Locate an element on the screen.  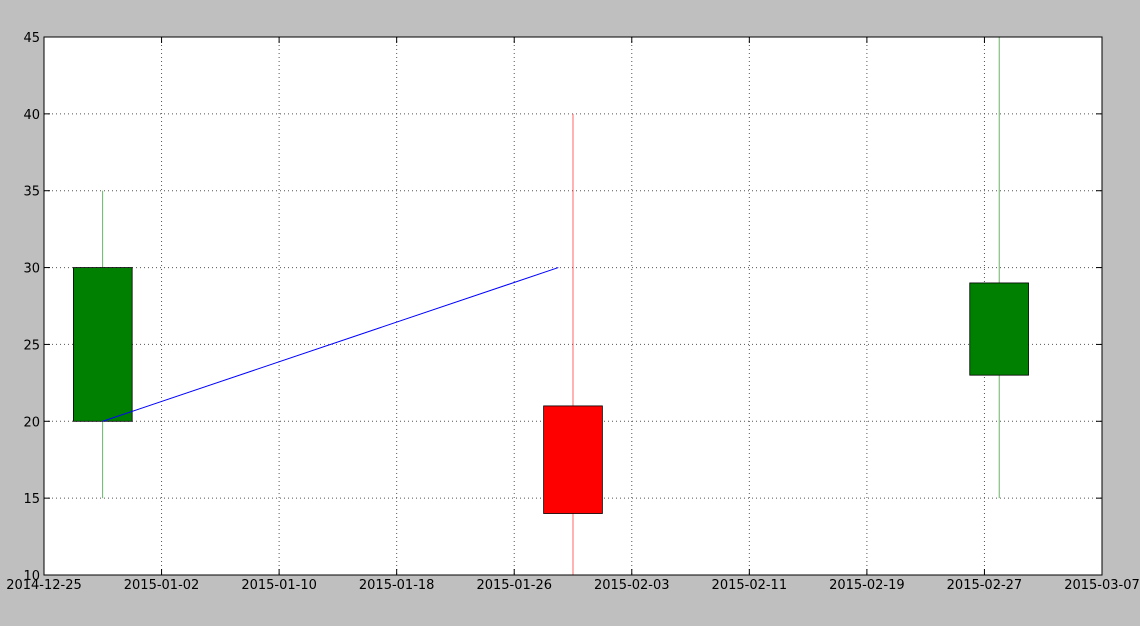
y-tick-label: 30 is located at coordinates (31, 269).